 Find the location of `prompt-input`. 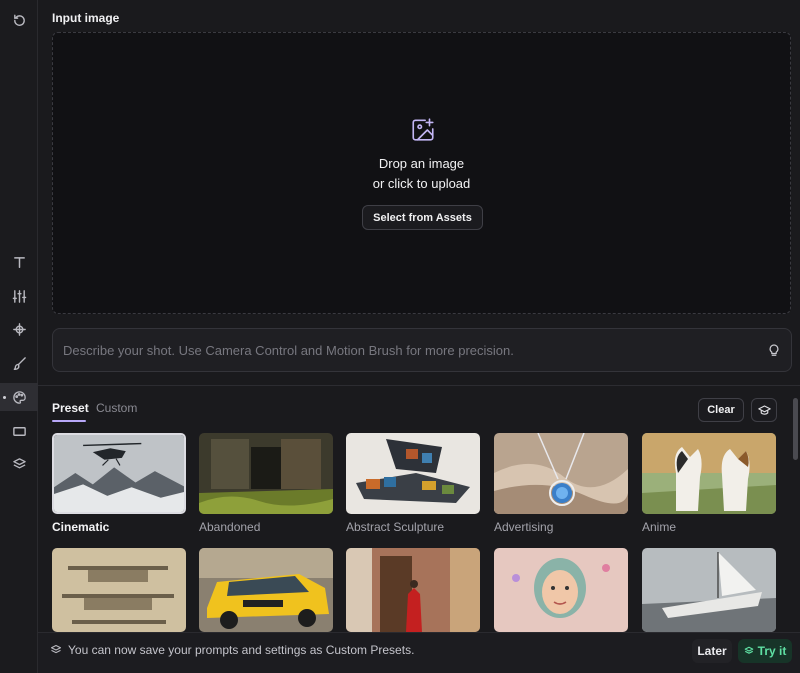

prompt-input is located at coordinates (403, 350).